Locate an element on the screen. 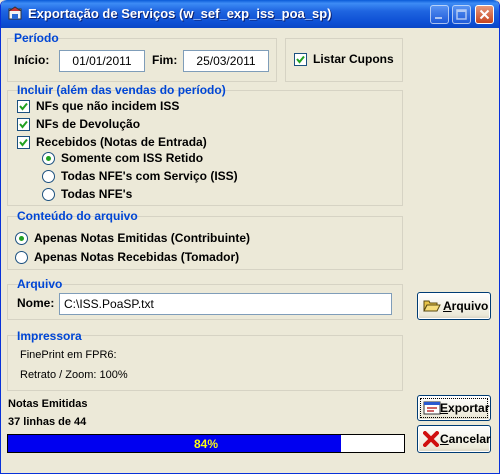 This screenshot has width=500, height=474. listar-cupons-label: Listar Cupons is located at coordinates (353, 59).